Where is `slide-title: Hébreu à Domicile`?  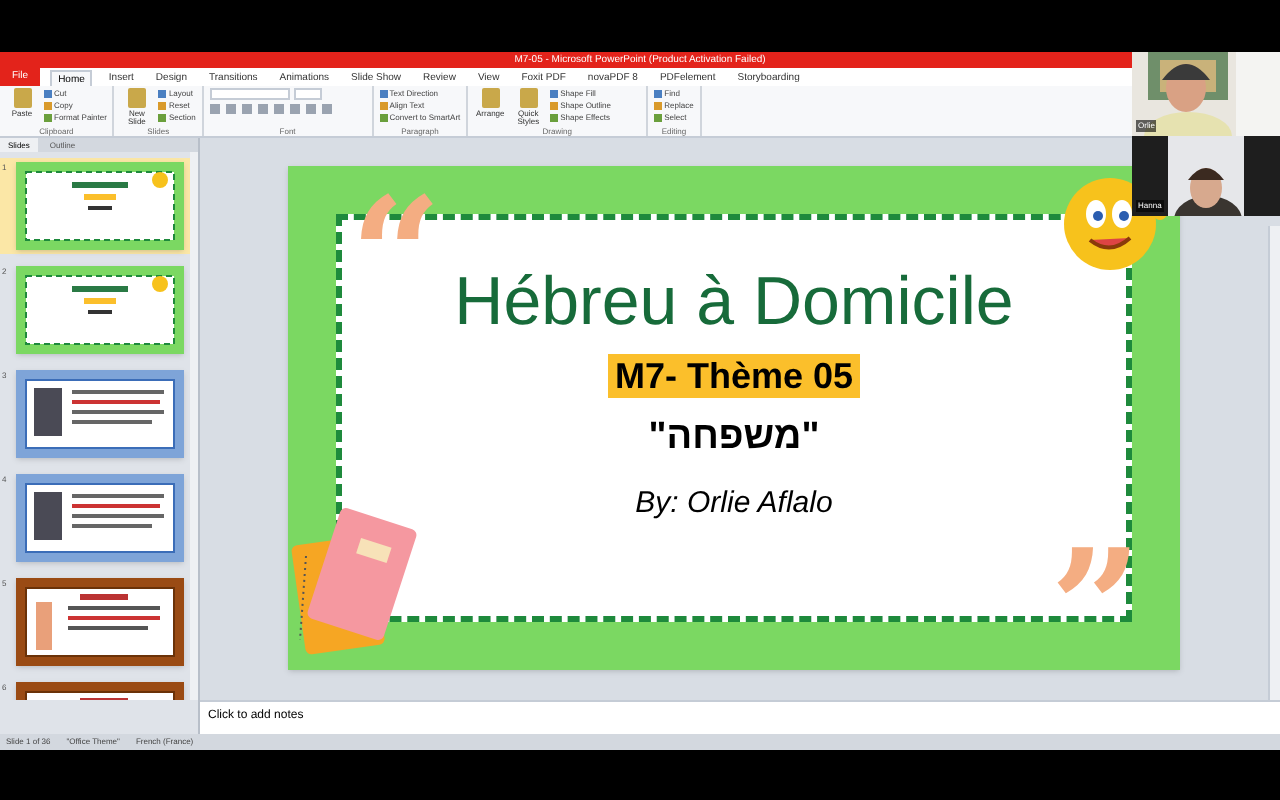
slide-title: Hébreu à Domicile is located at coordinates (734, 303).